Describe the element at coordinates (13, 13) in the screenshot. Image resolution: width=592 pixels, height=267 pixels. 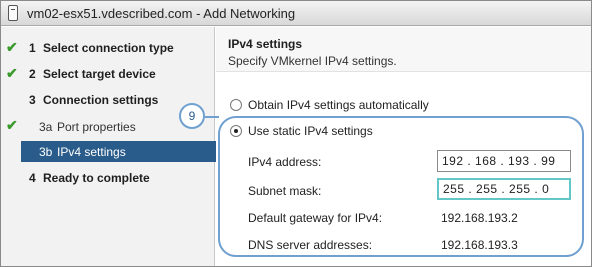
I see `phone-icon` at that location.